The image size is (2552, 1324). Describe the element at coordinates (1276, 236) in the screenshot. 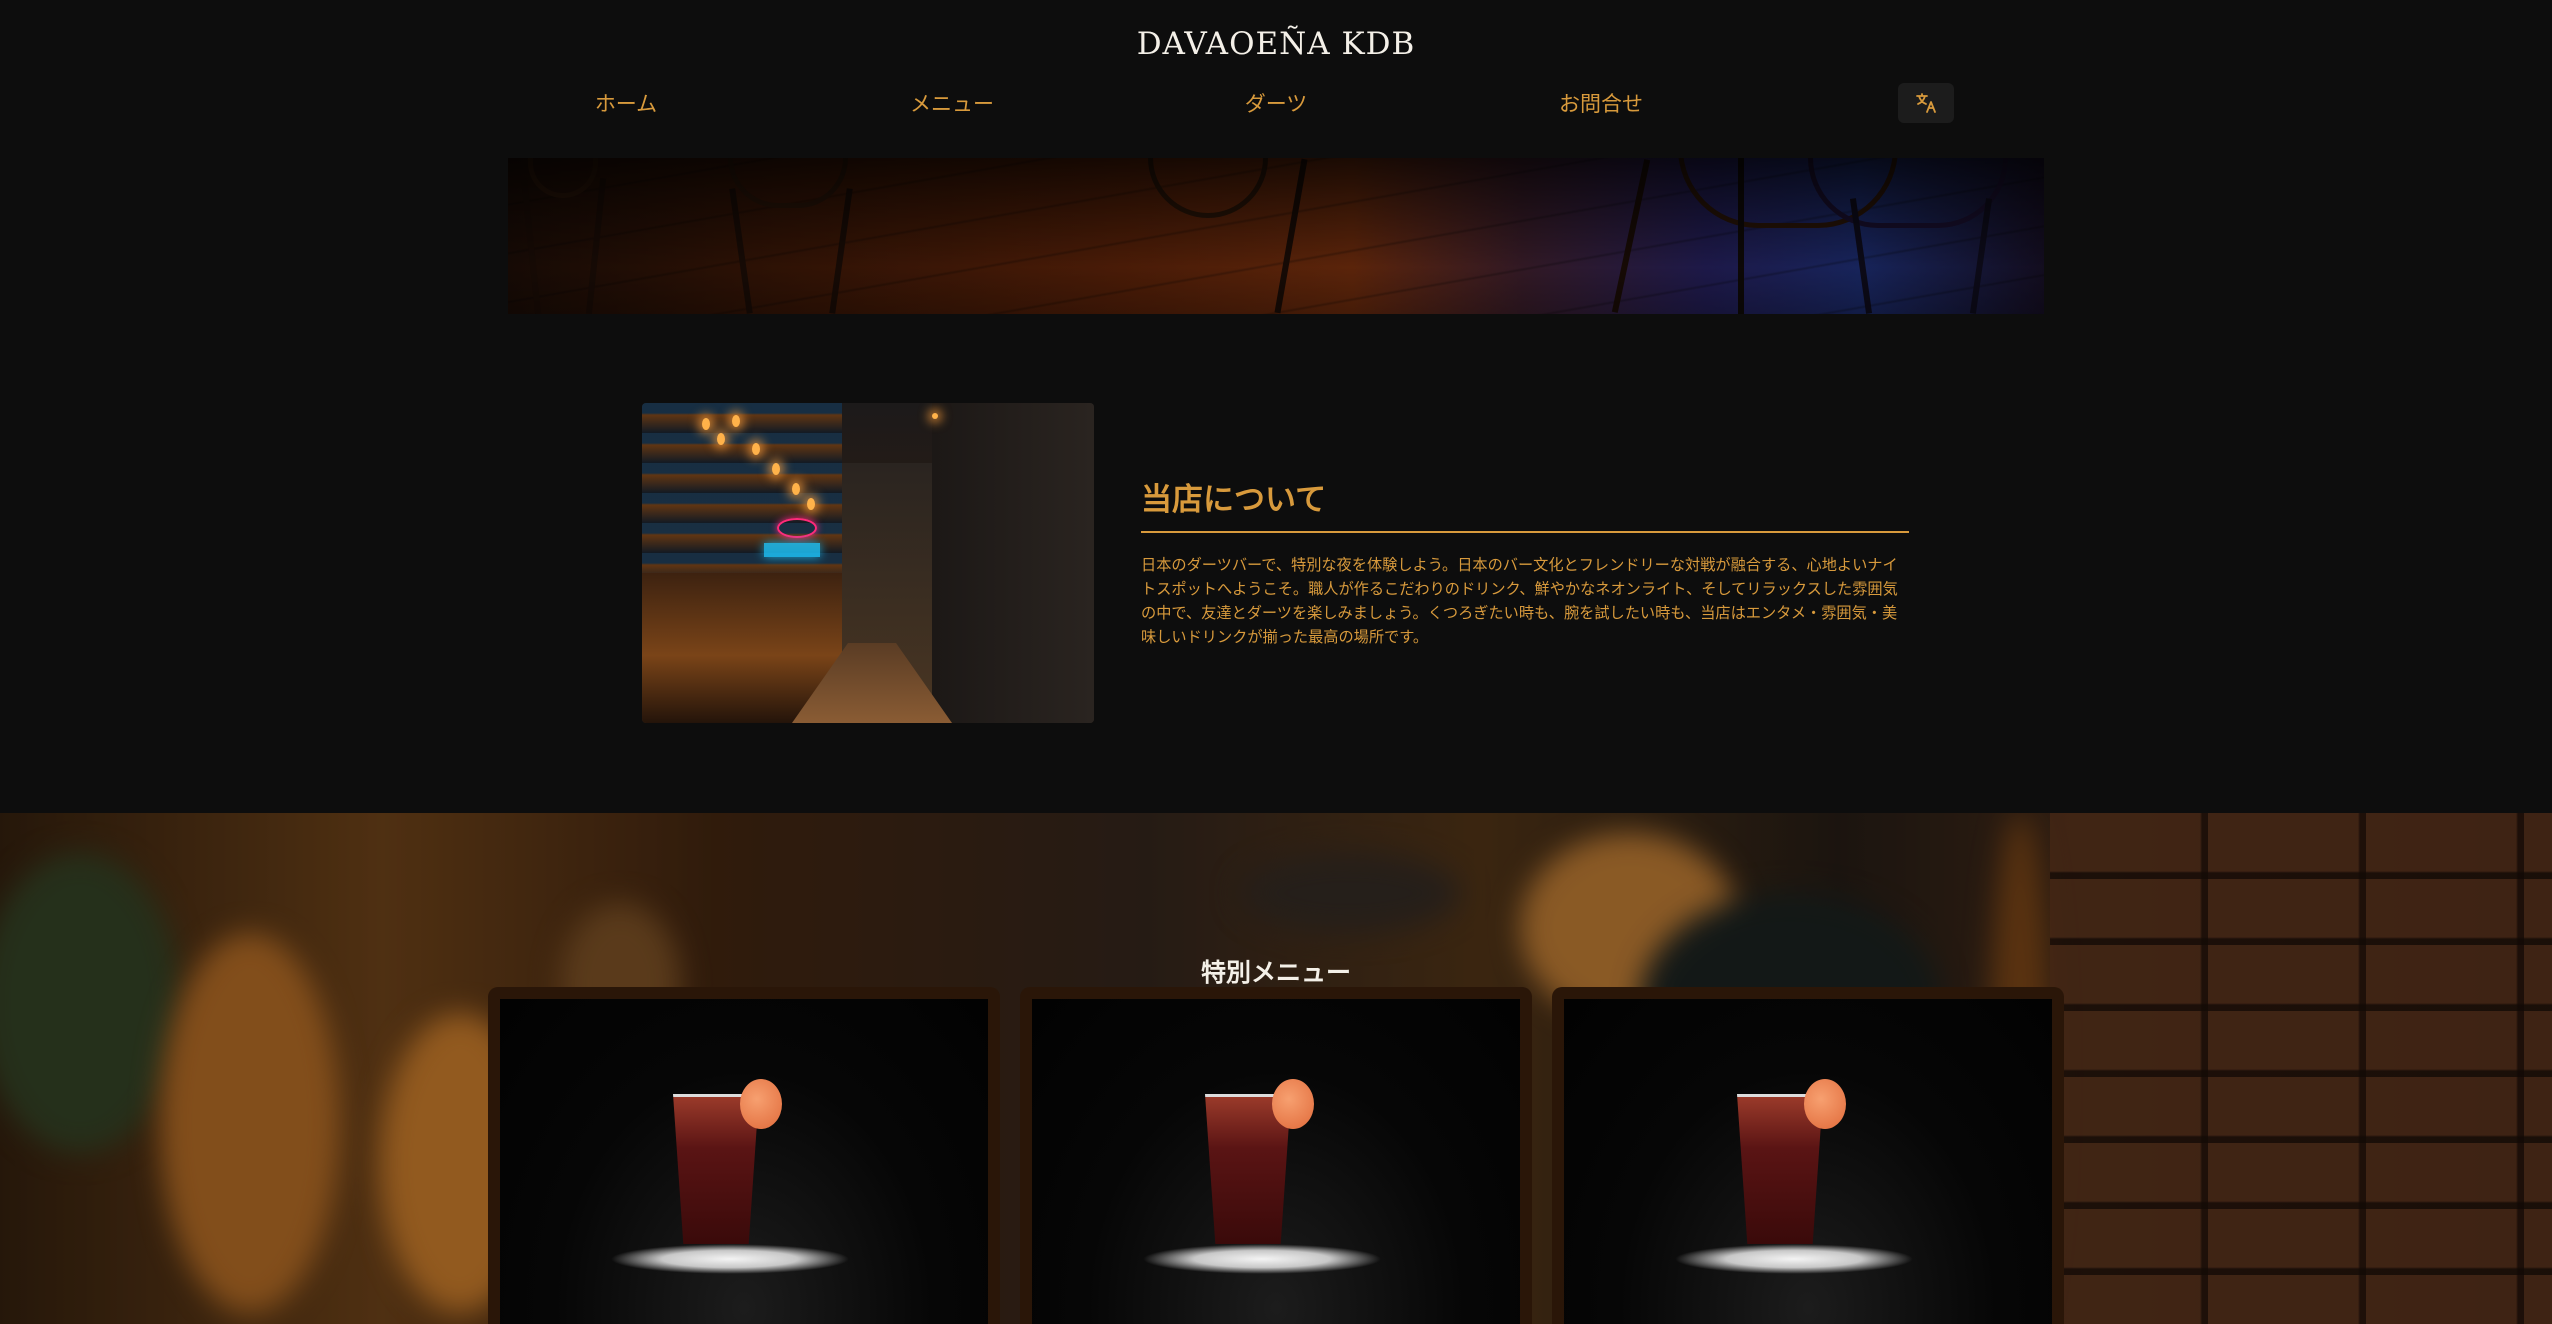

I see `hero-banner-image` at that location.